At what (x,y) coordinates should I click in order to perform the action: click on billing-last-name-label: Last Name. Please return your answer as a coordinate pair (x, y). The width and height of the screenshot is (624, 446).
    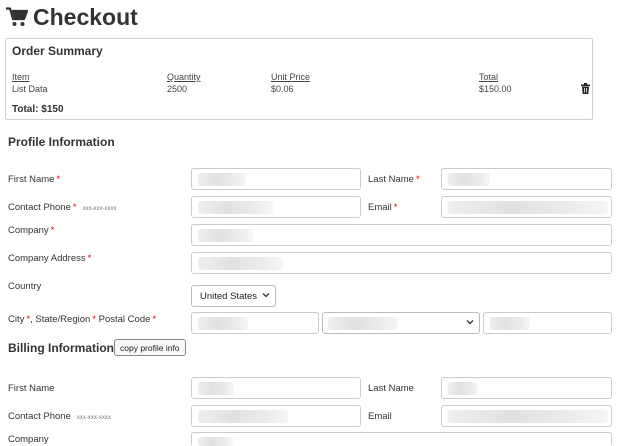
    Looking at the image, I should click on (391, 388).